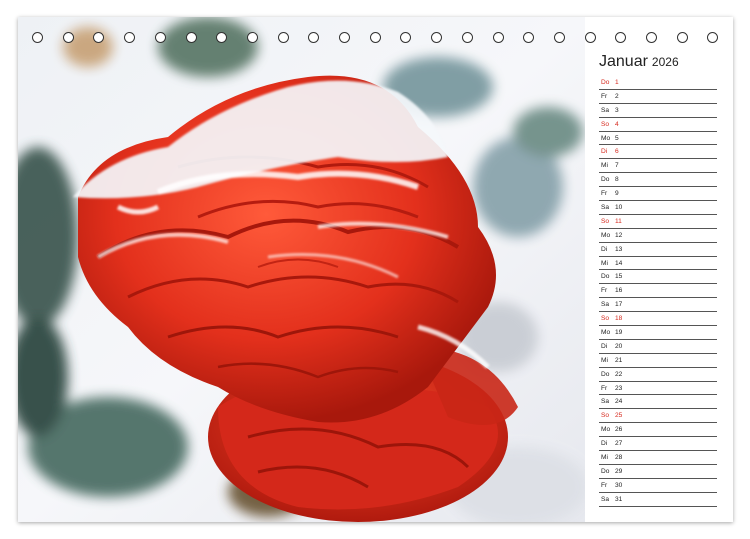  I want to click on day-row: Mi 21, so click(658, 361).